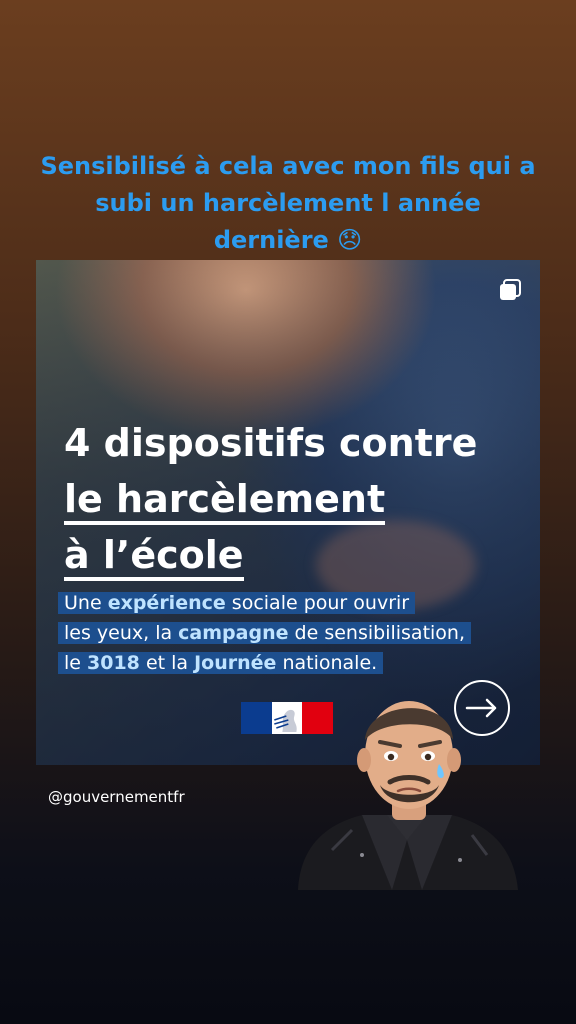 This screenshot has height=1024, width=576. I want to click on crying-man-avatar-sticker, so click(407, 790).